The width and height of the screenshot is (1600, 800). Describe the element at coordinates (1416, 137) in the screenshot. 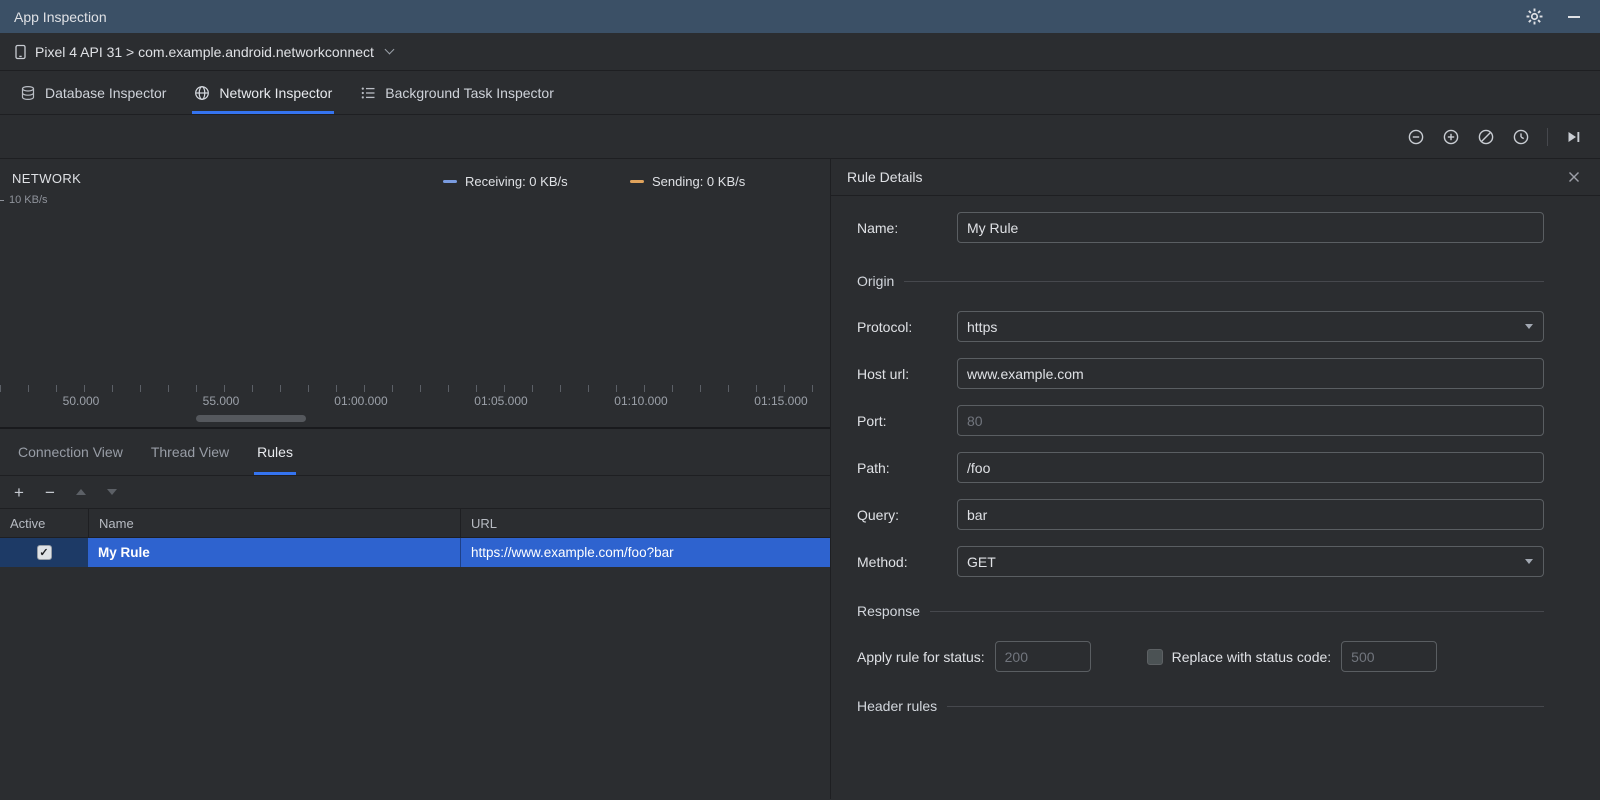

I see `zoom-out-icon` at that location.